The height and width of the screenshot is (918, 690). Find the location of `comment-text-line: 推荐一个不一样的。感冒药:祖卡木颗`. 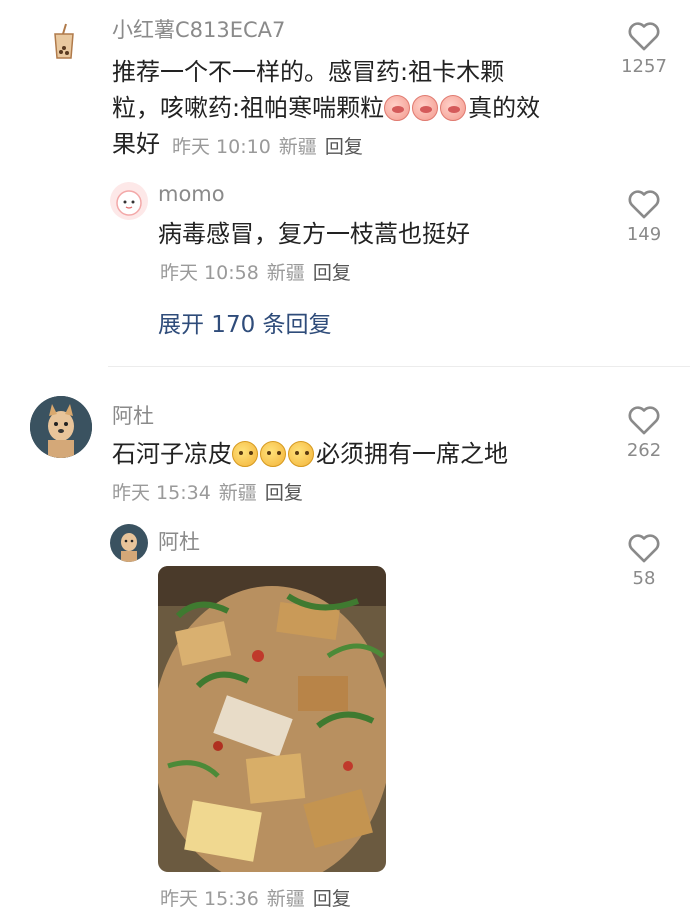

comment-text-line: 推荐一个不一样的。感冒药:祖卡木颗 is located at coordinates (308, 72).